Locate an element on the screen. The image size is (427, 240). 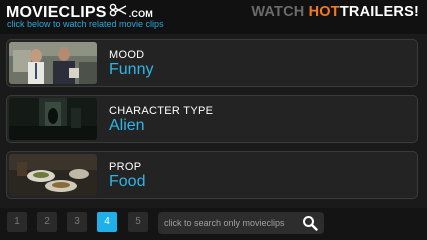
row-category: CHARACTER TYPE is located at coordinates (161, 111).